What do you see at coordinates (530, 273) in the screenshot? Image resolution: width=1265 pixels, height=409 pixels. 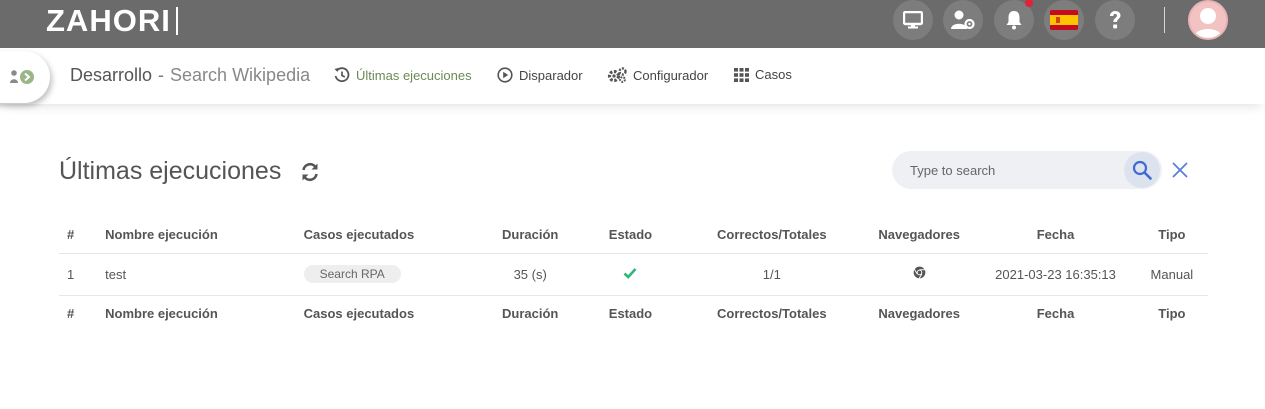 I see `cell-duration: 35 (s)` at bounding box center [530, 273].